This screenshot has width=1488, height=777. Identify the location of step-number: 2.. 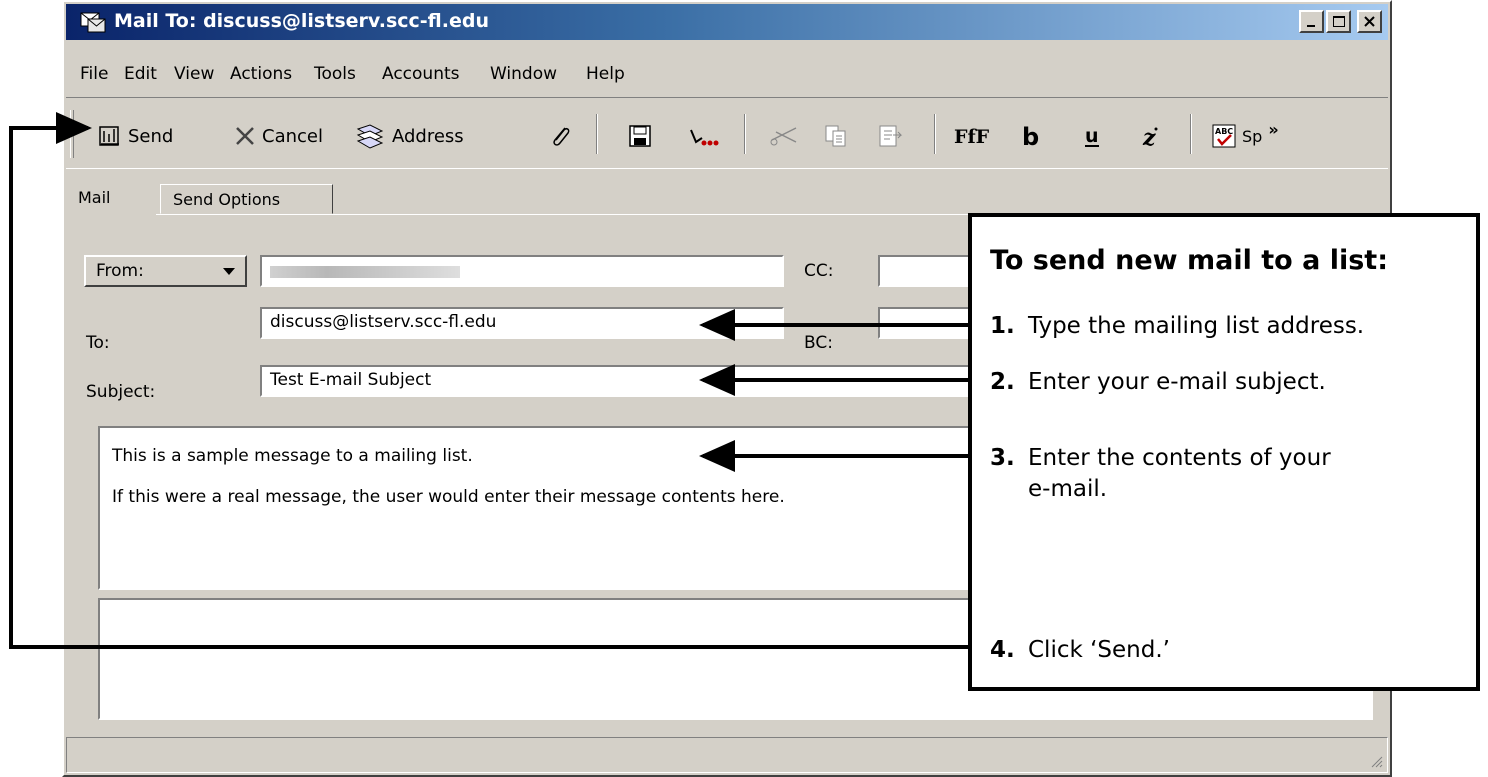
(1002, 382).